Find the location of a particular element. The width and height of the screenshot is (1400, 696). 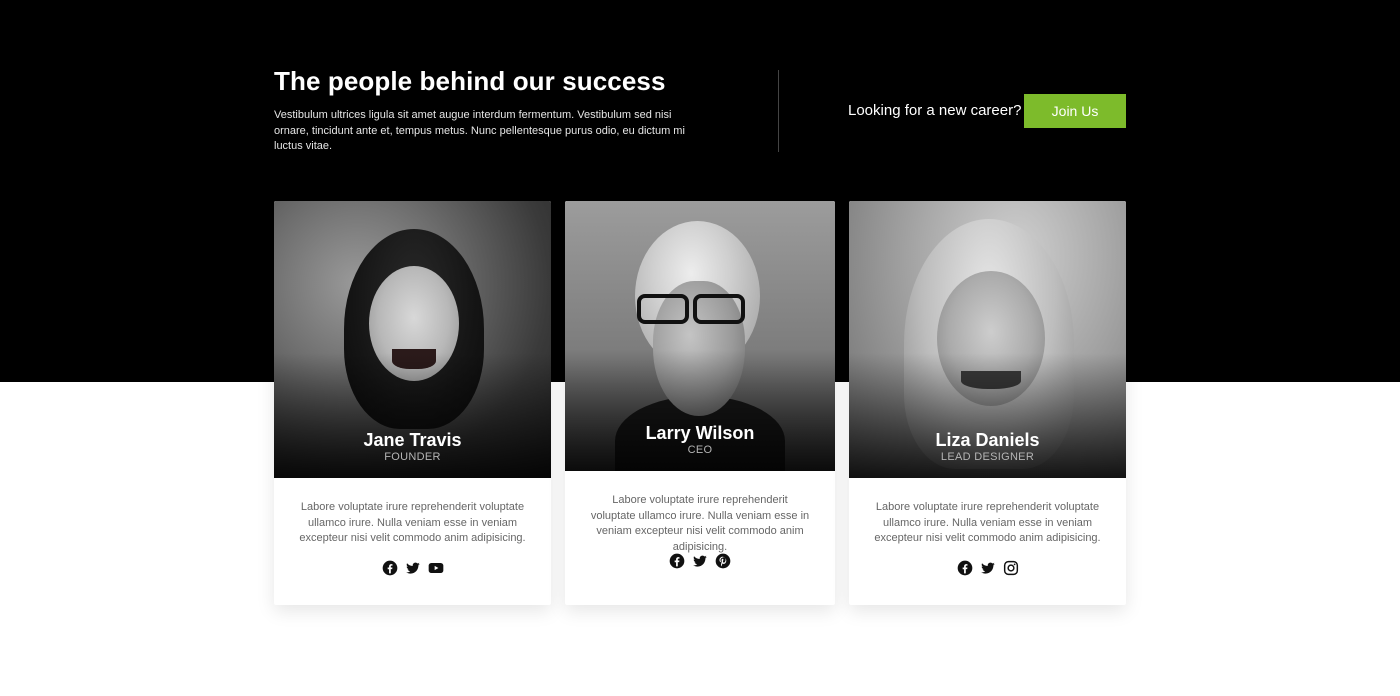

team-member-role: FOUNDER is located at coordinates (412, 457).